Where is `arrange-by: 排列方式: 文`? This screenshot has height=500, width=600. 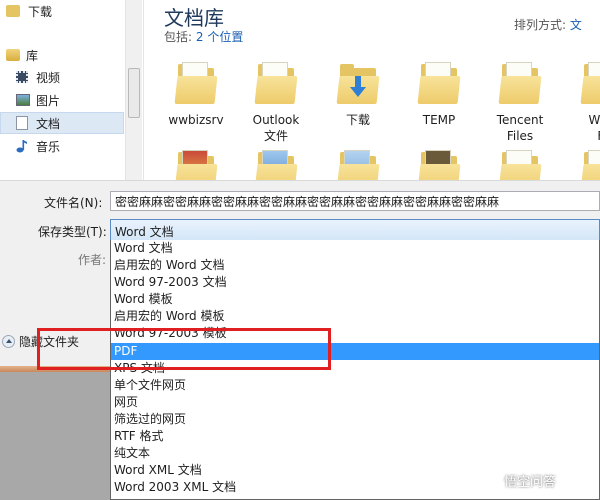
arrange-by: 排列方式: 文 is located at coordinates (548, 24).